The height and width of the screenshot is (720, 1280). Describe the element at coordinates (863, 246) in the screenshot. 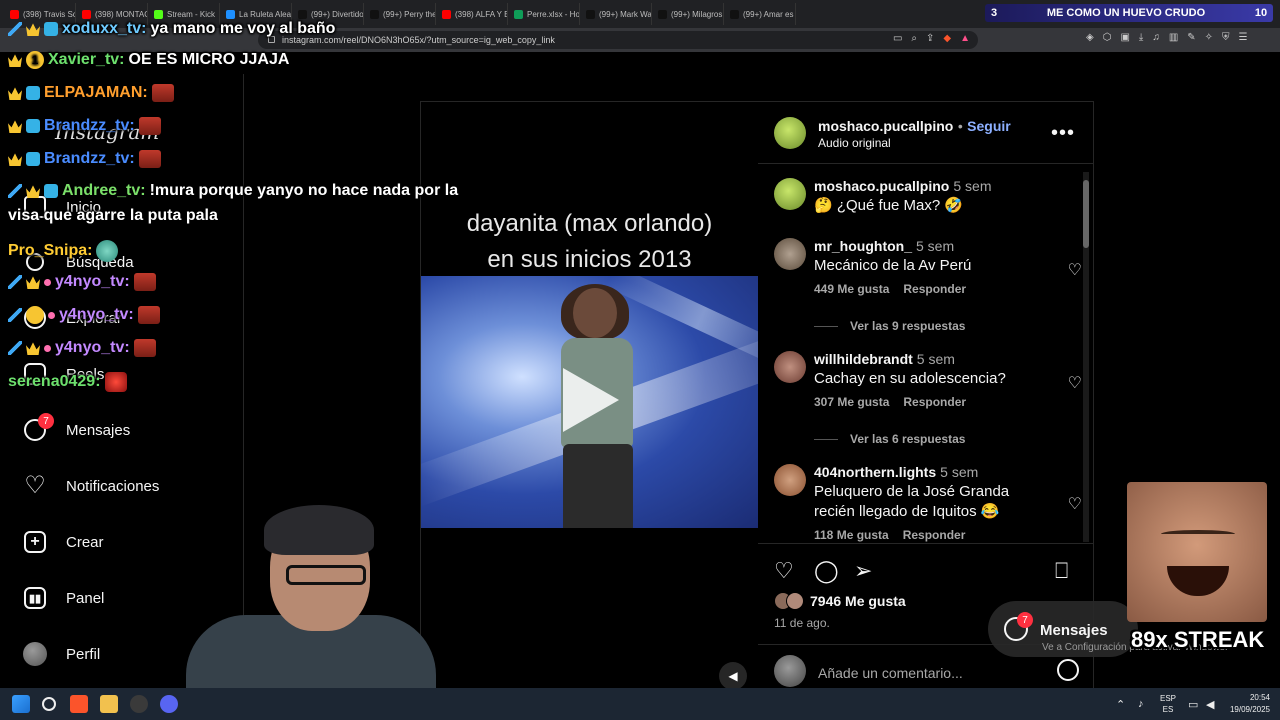

I see `comment-username: mr_houghton_` at that location.